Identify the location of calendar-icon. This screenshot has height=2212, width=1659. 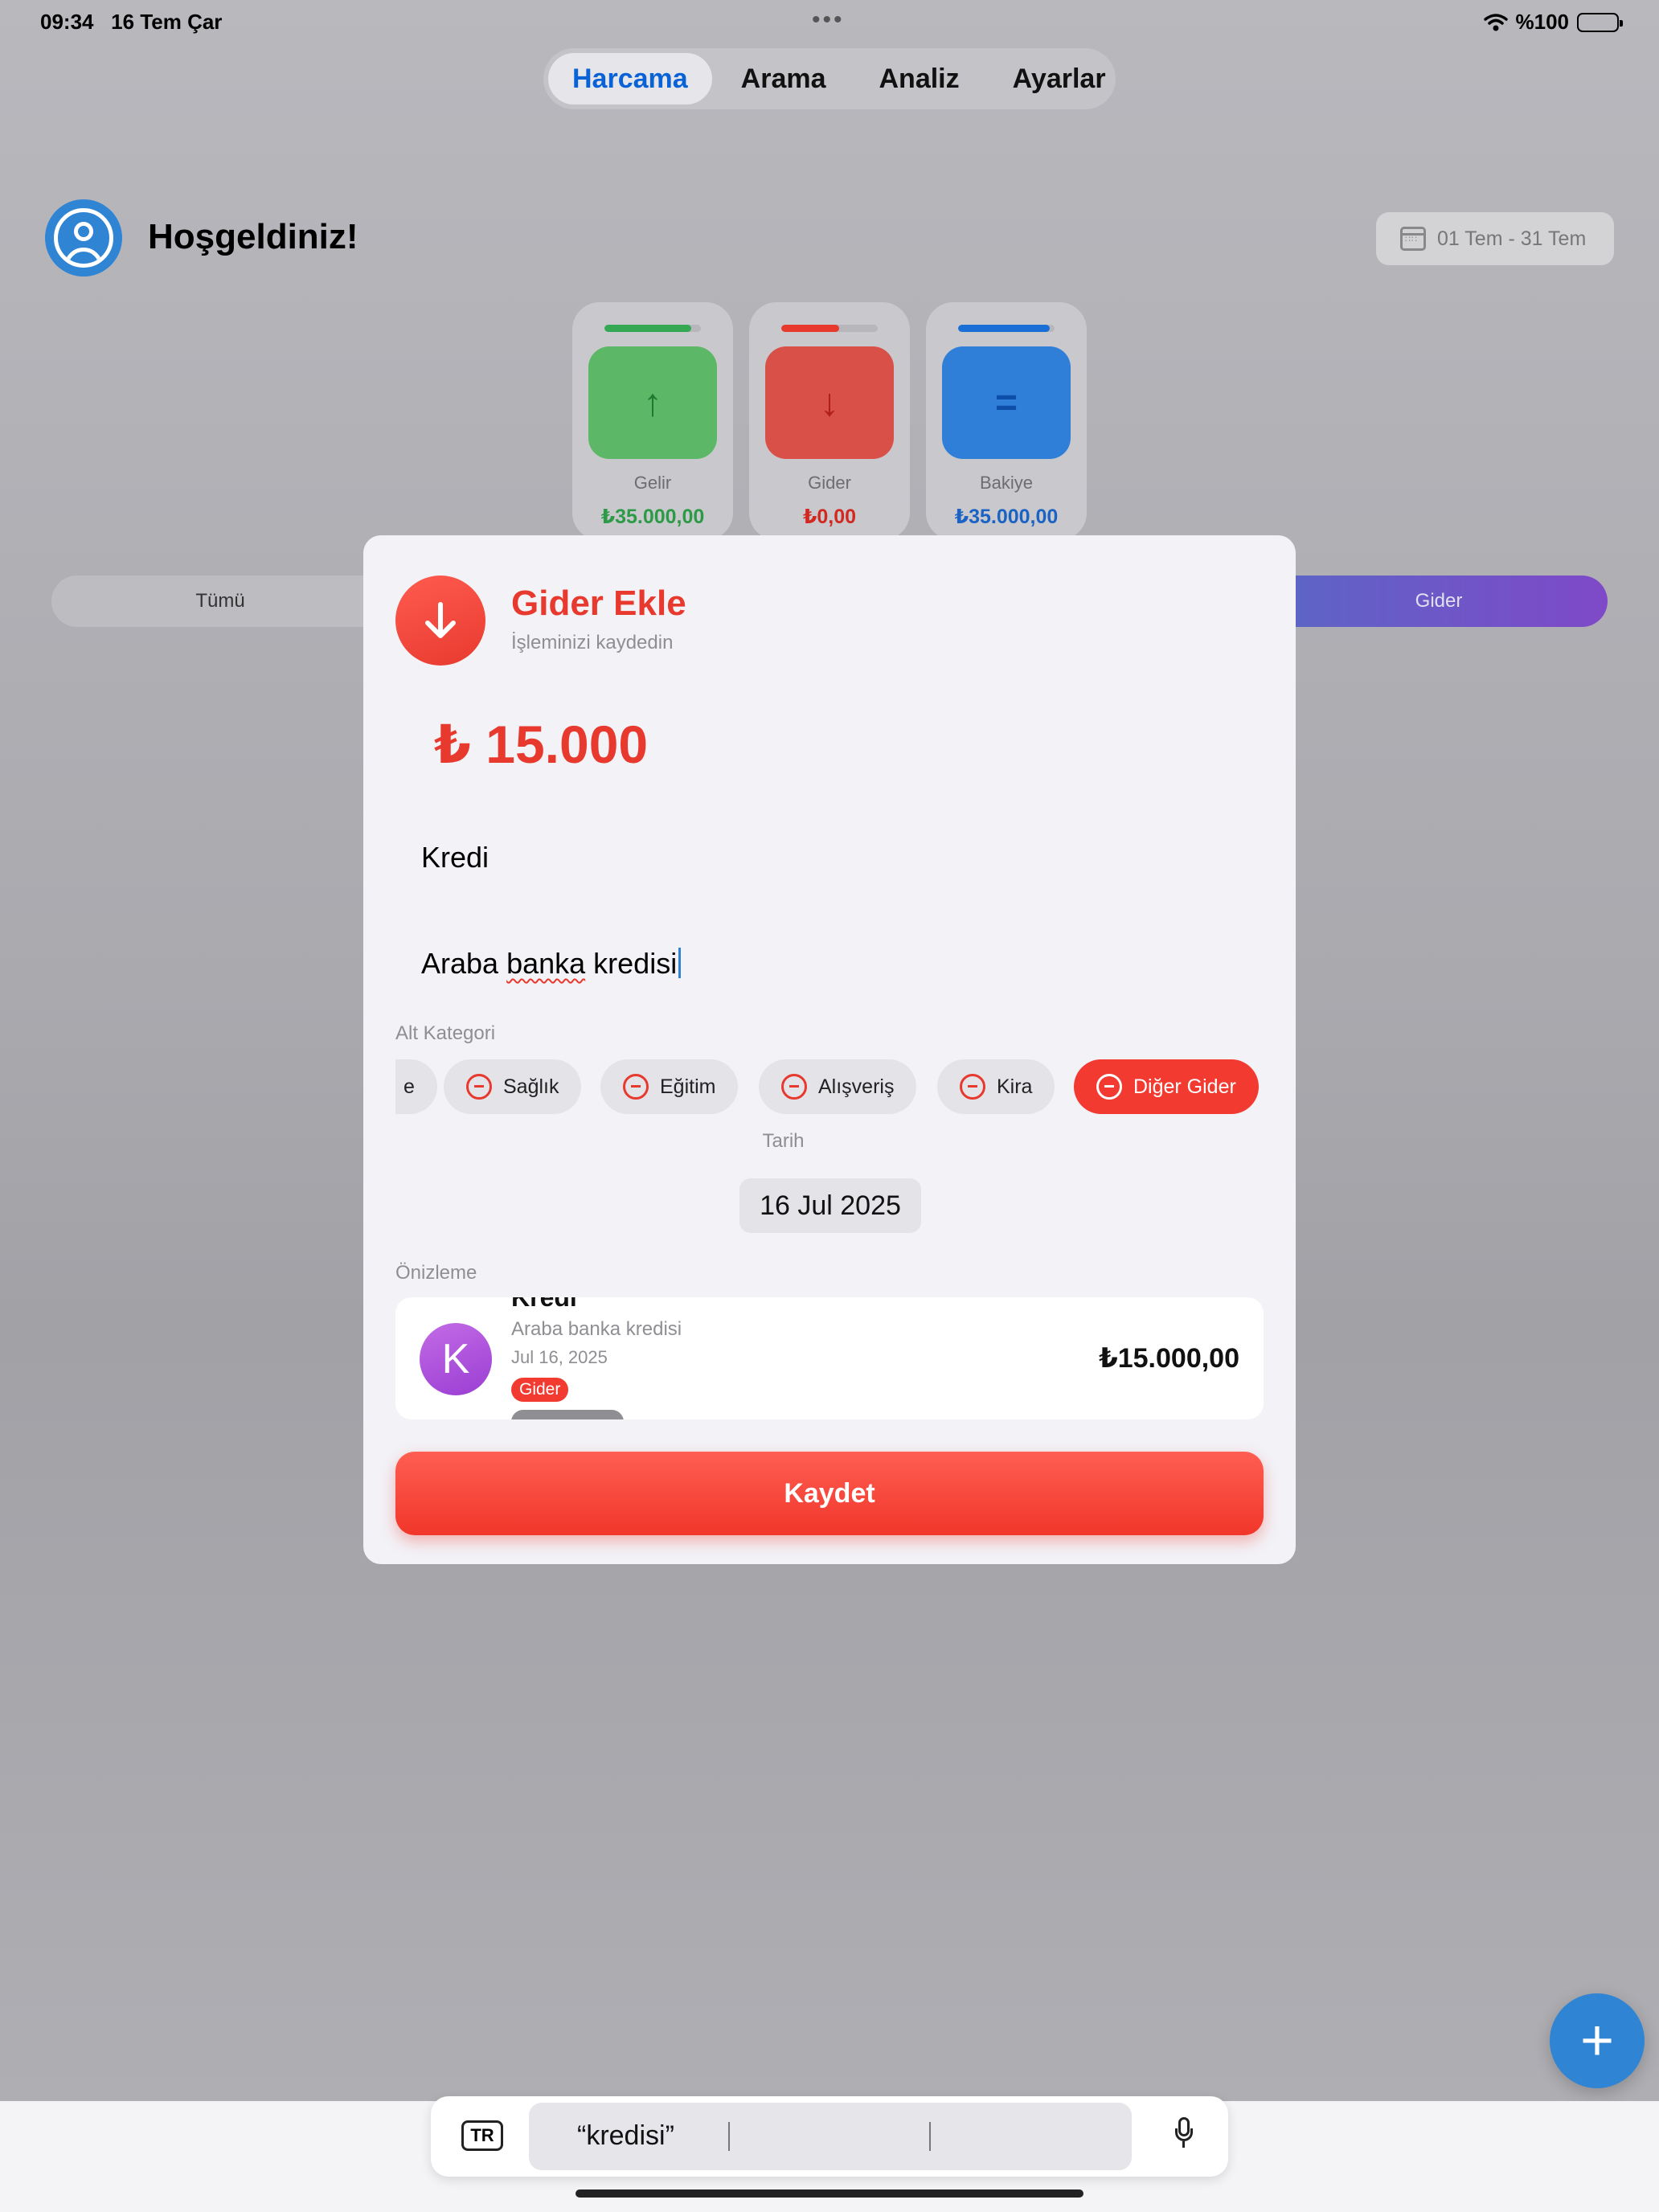
(1413, 239).